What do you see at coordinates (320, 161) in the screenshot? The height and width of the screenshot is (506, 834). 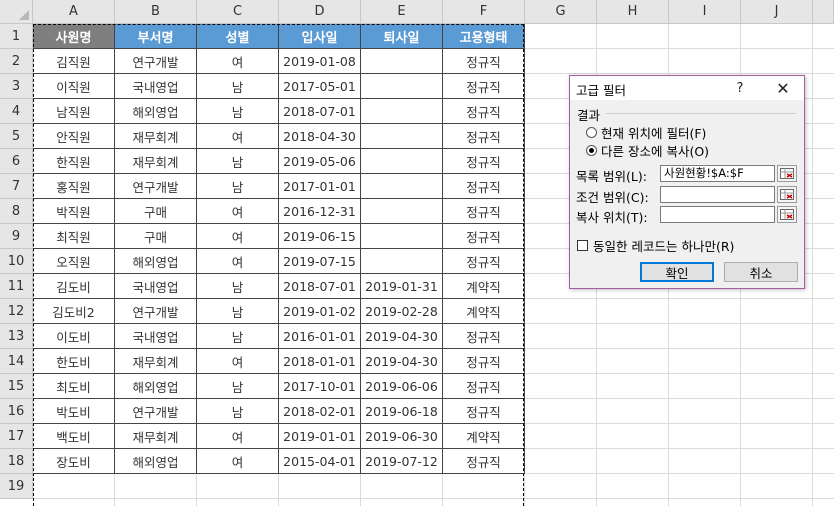 I see `table-cell: 2019-05-06` at bounding box center [320, 161].